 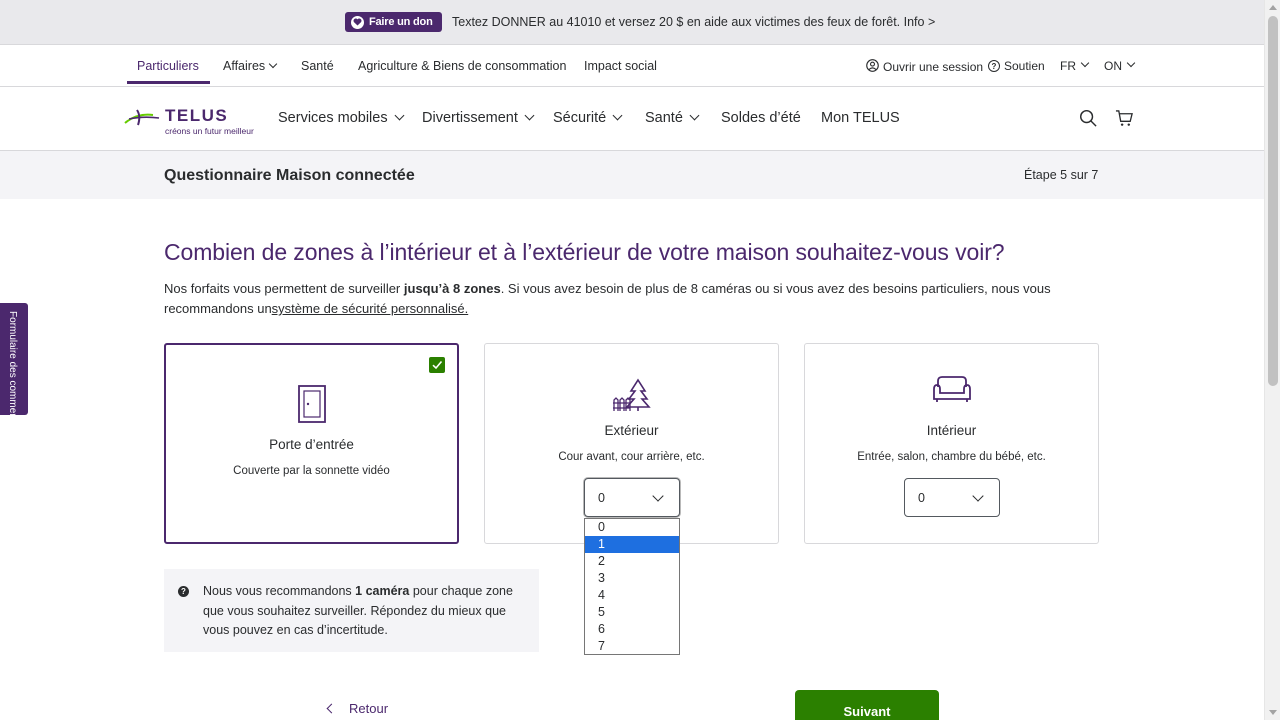 I want to click on feedback-label: Formulaire des comment, so click(x=12, y=366).